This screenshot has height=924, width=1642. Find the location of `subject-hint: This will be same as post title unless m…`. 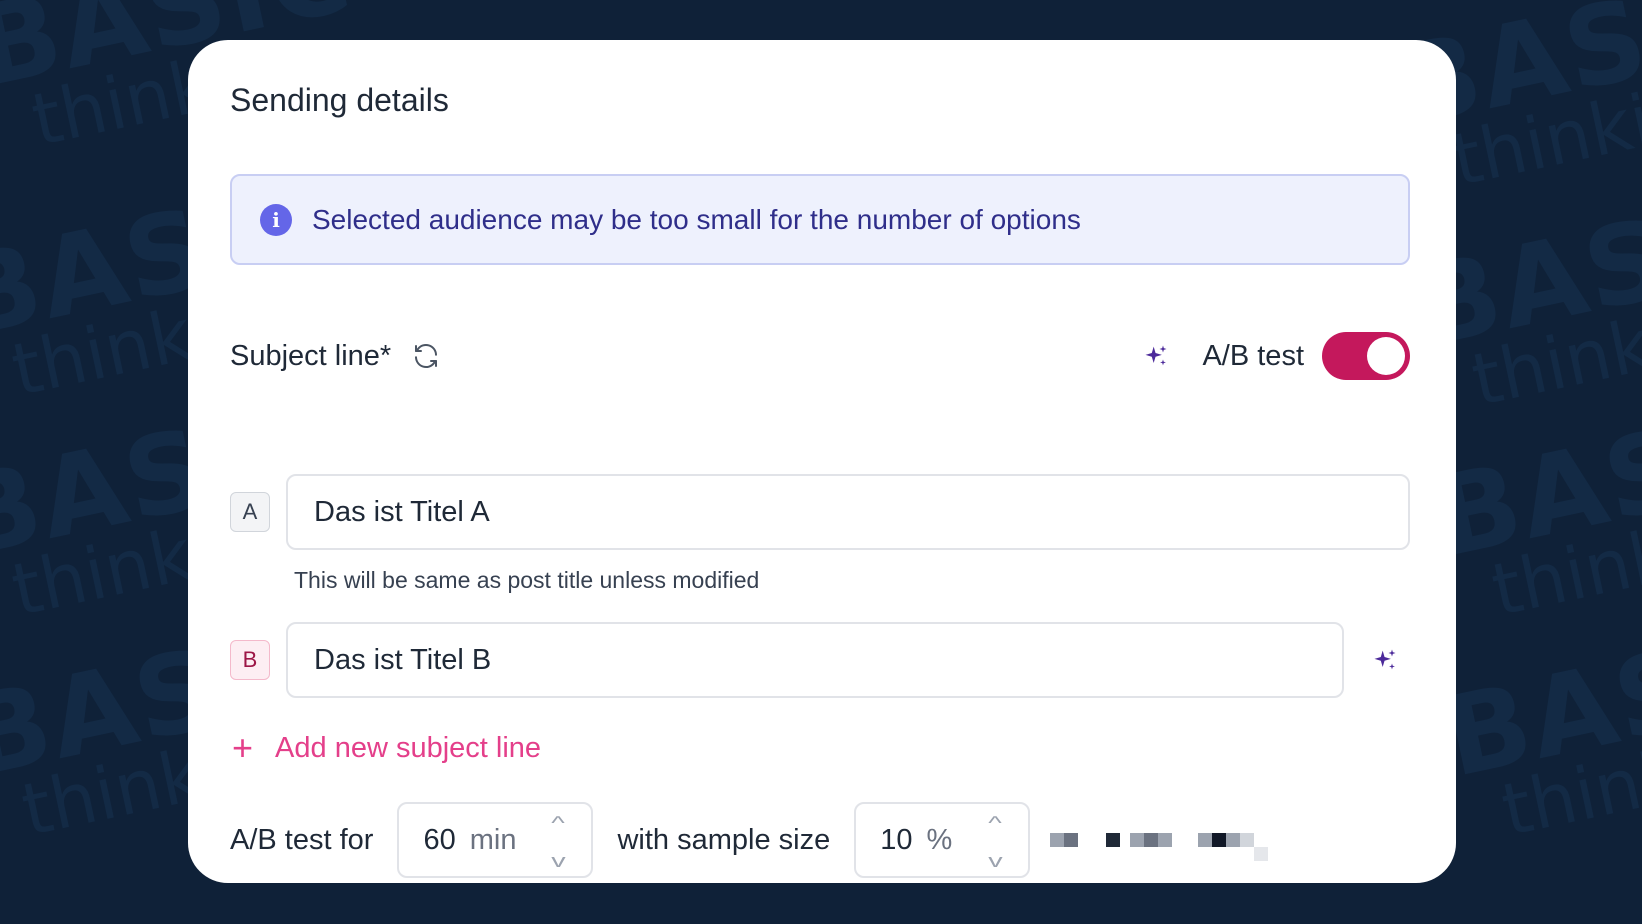

subject-hint: This will be same as post title unless m… is located at coordinates (527, 580).